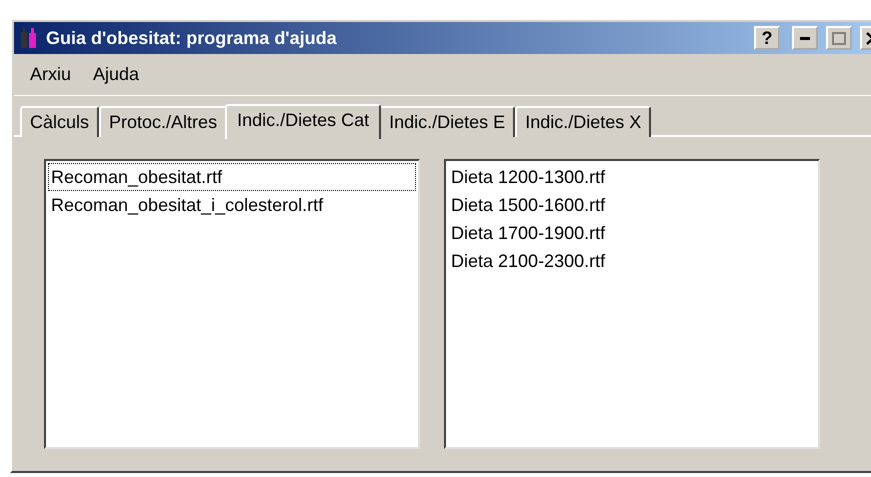 The height and width of the screenshot is (477, 871). Describe the element at coordinates (632, 177) in the screenshot. I see `list-item: Dieta 1200-1300.rtf` at that location.